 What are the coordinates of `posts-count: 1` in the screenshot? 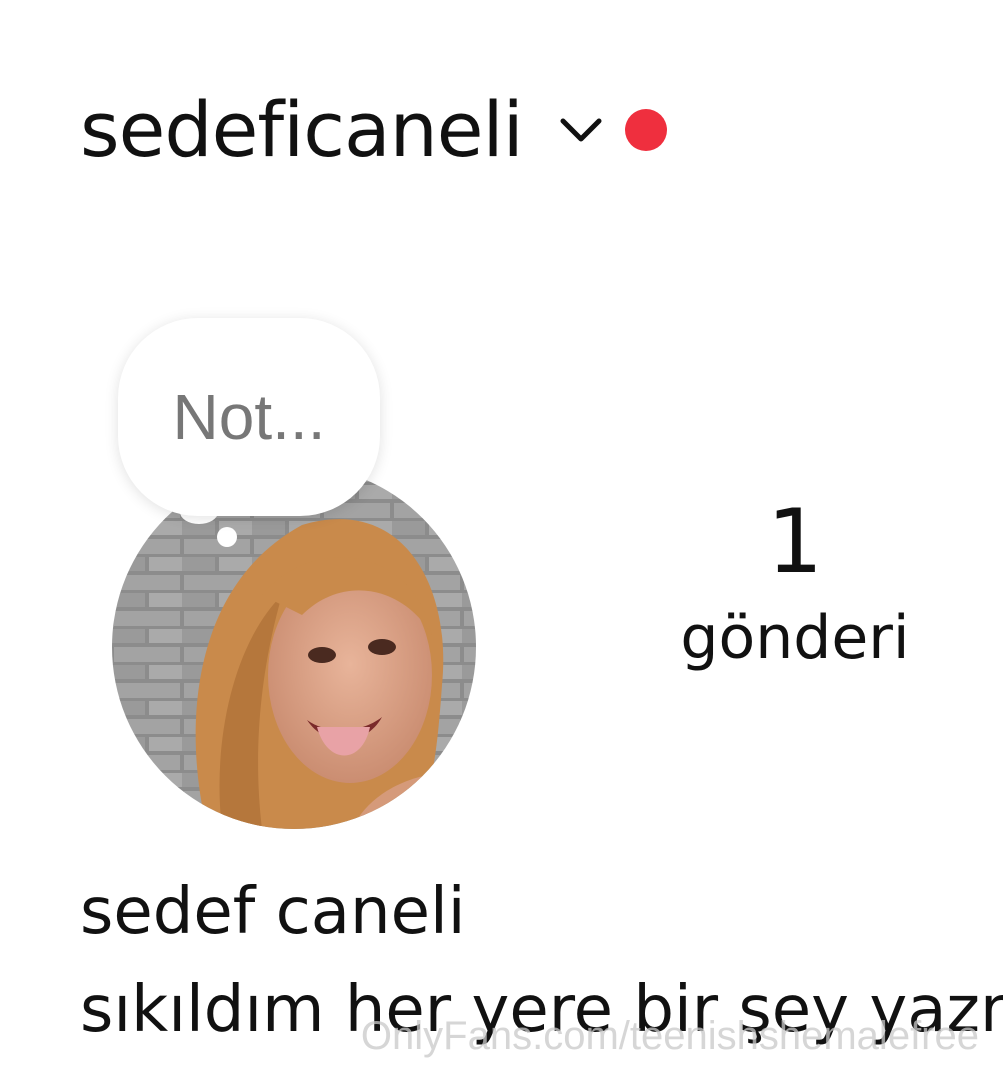 It's located at (795, 541).